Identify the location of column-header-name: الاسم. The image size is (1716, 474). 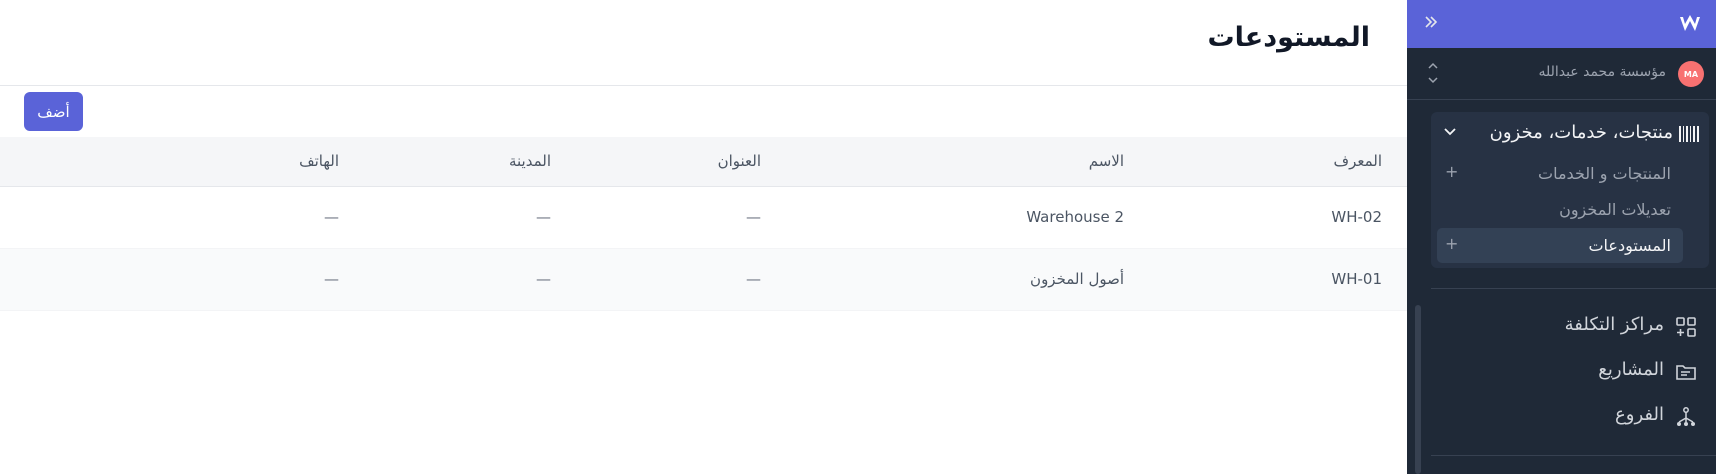
(1106, 161).